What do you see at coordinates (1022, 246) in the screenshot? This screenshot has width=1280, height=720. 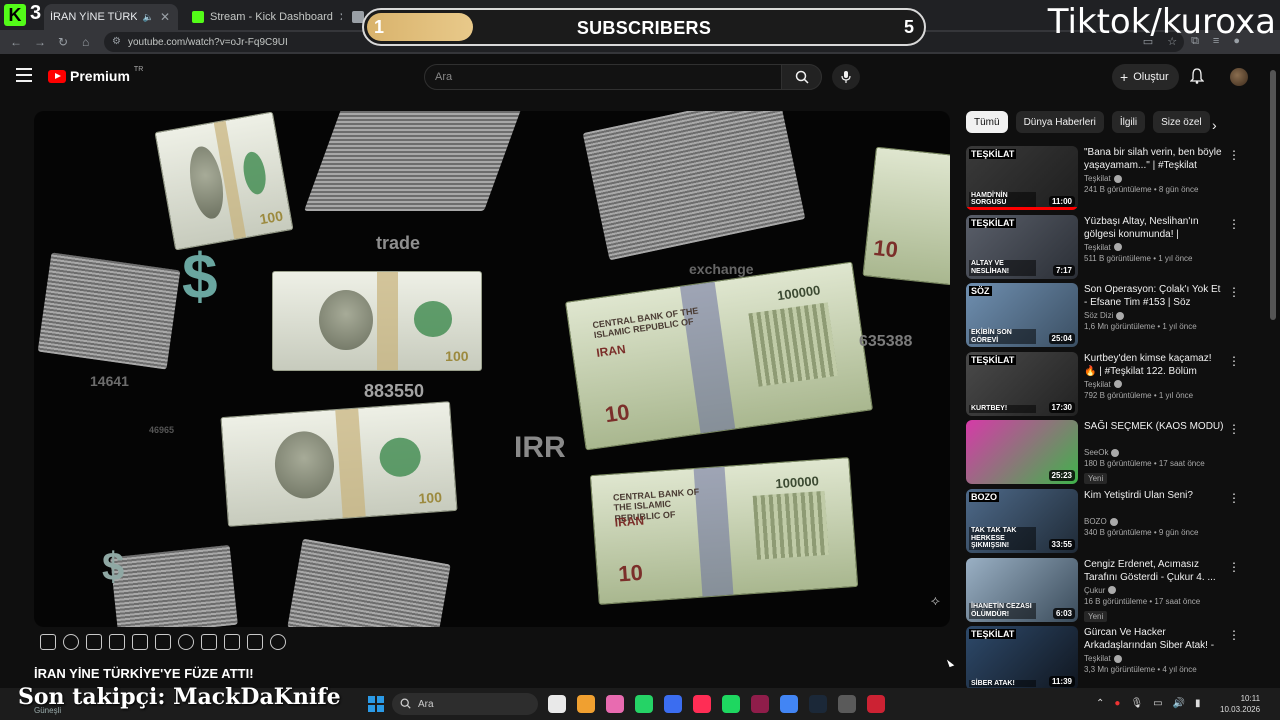 I see `video-thumbnail: TEŞKİLAT ALTAY VE NESLİHAN! 7:17` at bounding box center [1022, 246].